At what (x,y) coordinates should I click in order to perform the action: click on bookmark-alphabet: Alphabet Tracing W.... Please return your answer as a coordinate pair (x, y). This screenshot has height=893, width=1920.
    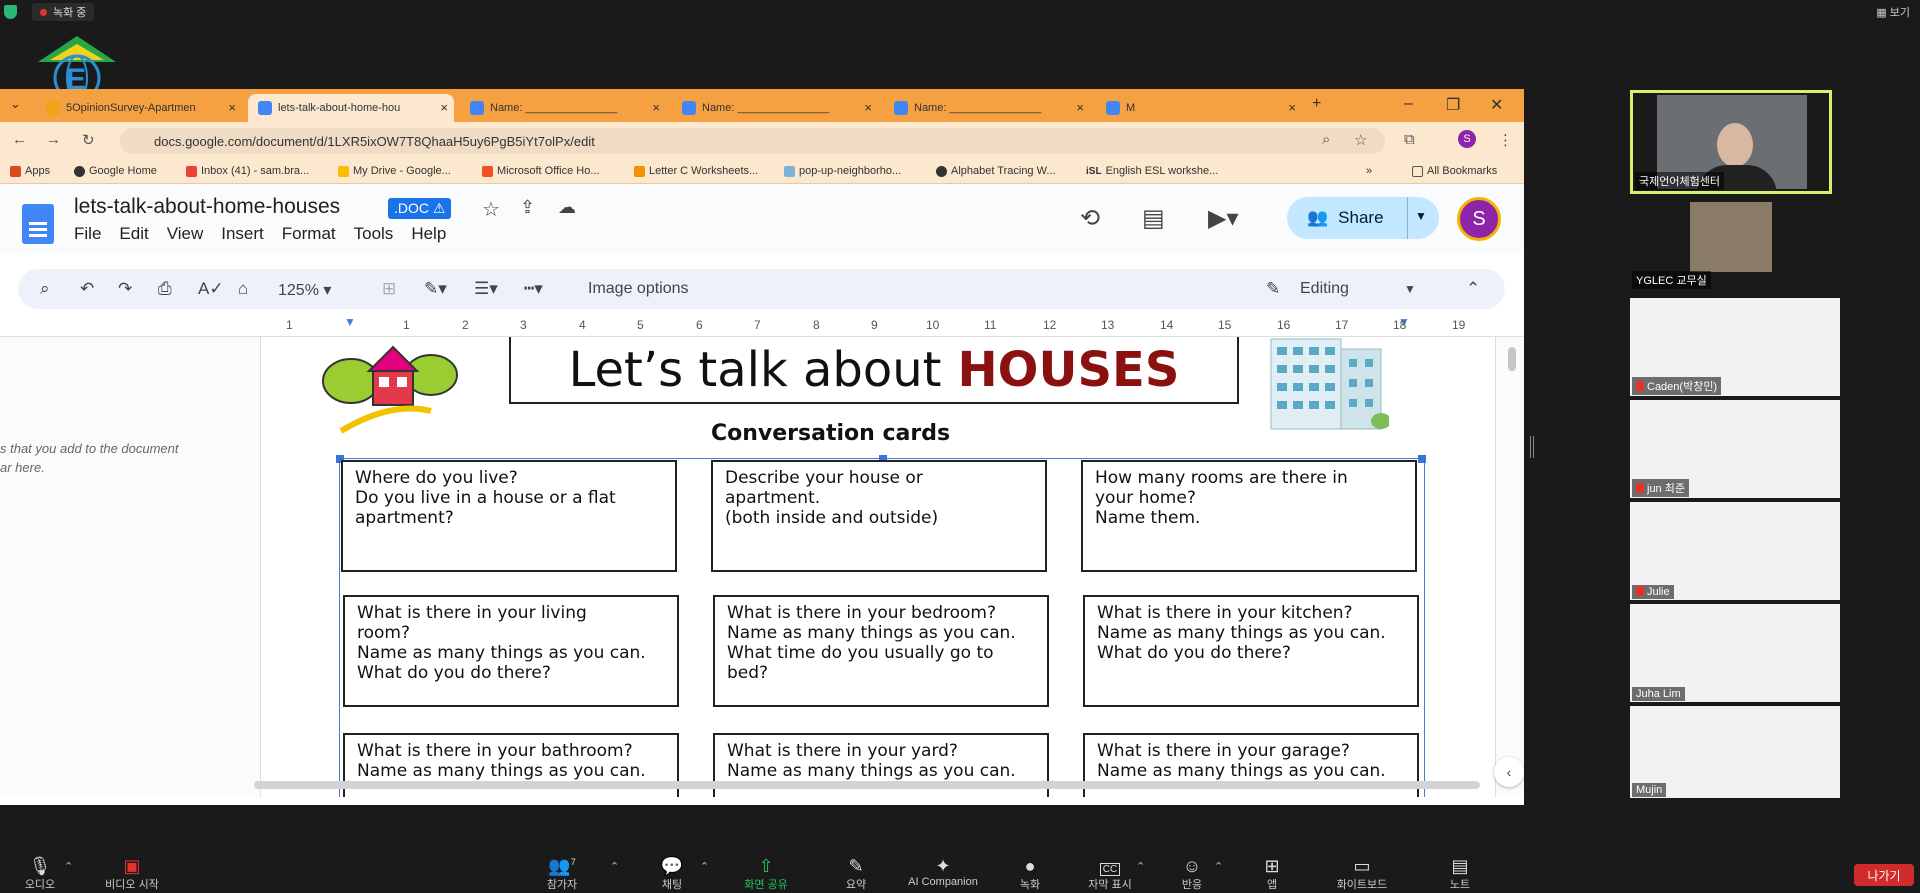
    Looking at the image, I should click on (996, 171).